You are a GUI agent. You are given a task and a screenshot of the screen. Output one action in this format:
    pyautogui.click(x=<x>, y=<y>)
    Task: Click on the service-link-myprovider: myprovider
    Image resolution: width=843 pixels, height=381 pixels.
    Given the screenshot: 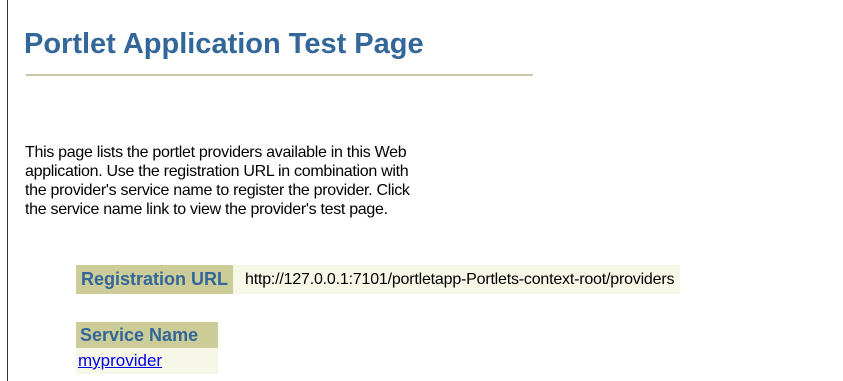 What is the action you would take?
    pyautogui.click(x=120, y=360)
    